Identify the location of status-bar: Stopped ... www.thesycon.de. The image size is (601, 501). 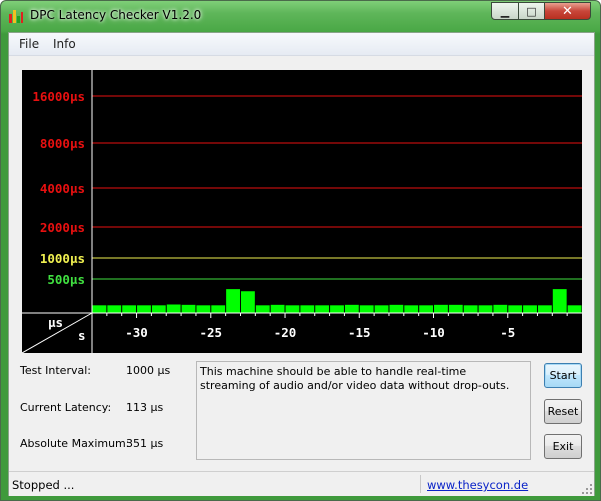
(301, 483).